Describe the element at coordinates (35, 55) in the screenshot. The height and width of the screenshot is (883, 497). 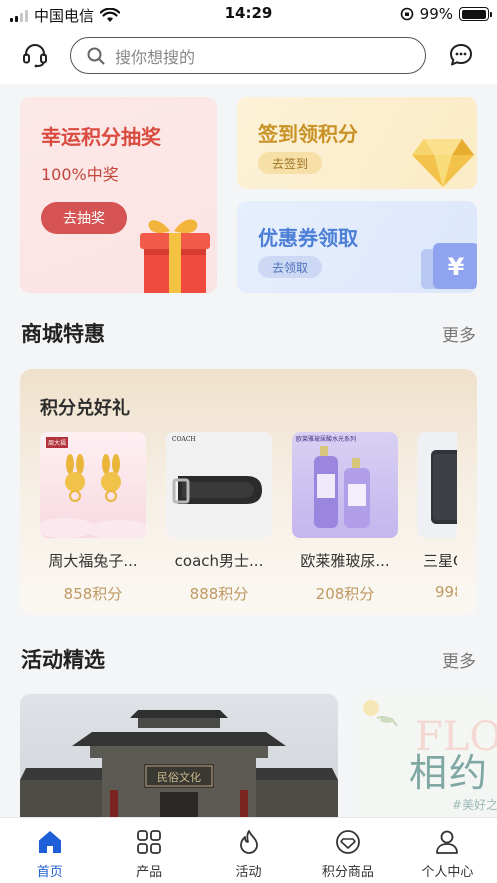
I see `headset-icon` at that location.